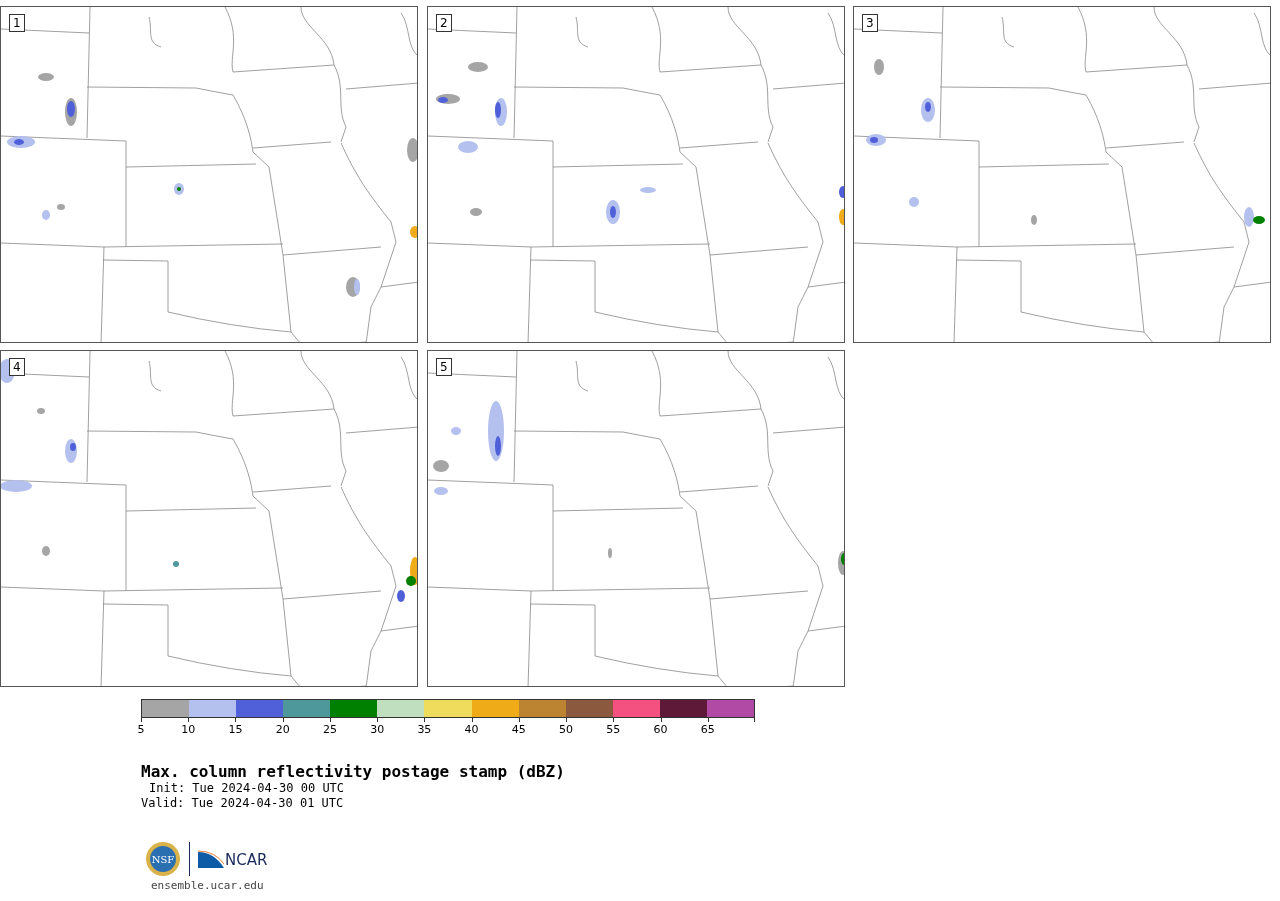 This screenshot has height=901, width=1280. I want to click on tick-label: 35, so click(424, 729).